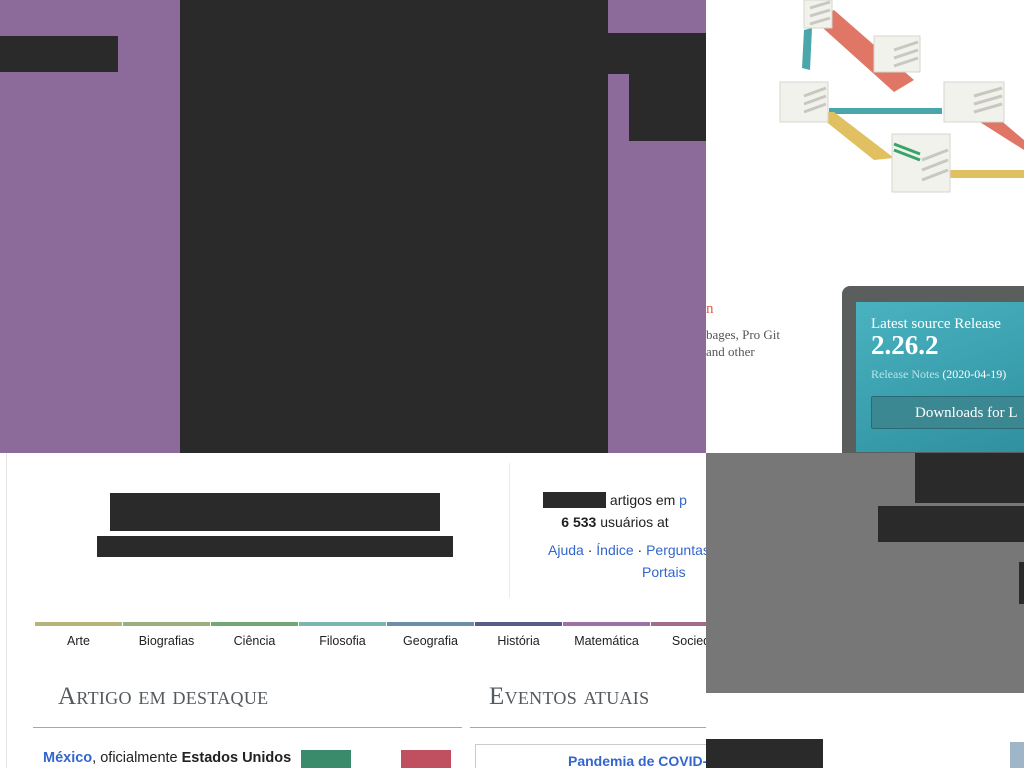  Describe the element at coordinates (951, 524) in the screenshot. I see `dark-block-b` at that location.